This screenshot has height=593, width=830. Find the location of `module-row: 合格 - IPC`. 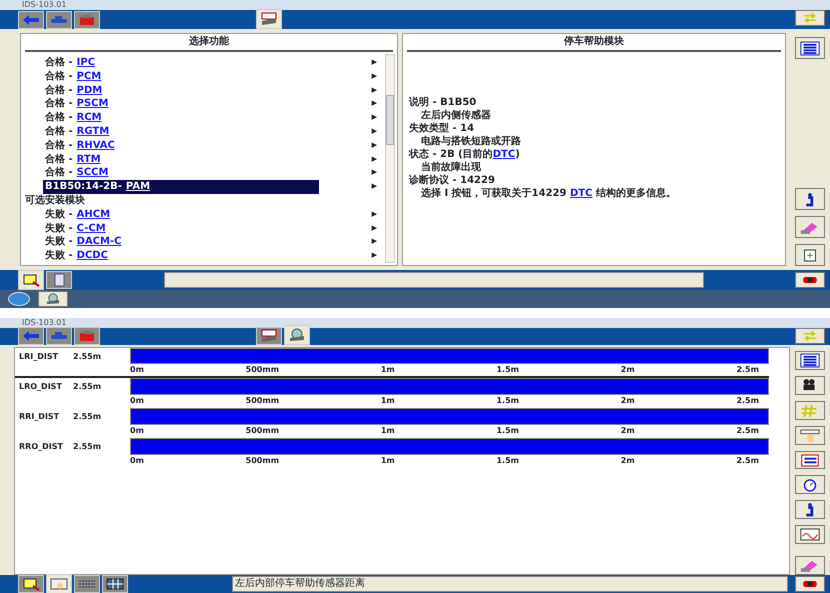

module-row: 合格 - IPC is located at coordinates (69, 63).